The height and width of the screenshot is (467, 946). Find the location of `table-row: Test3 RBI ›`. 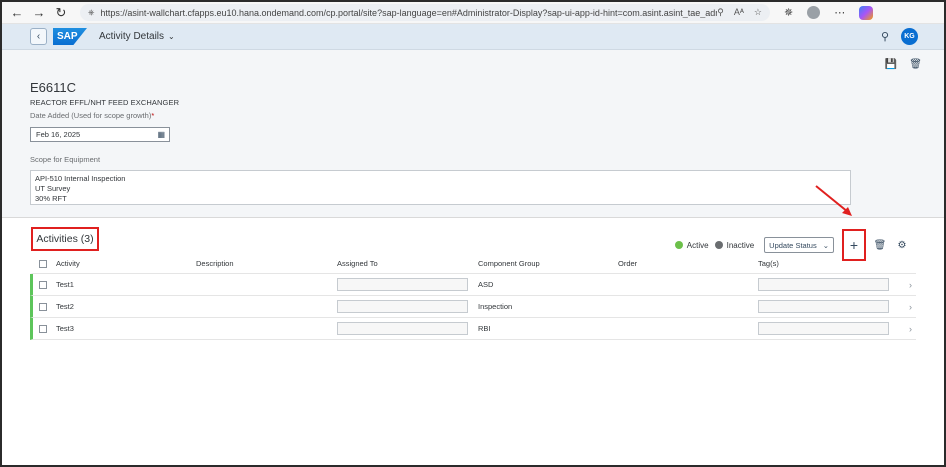

table-row: Test3 RBI › is located at coordinates (473, 329).